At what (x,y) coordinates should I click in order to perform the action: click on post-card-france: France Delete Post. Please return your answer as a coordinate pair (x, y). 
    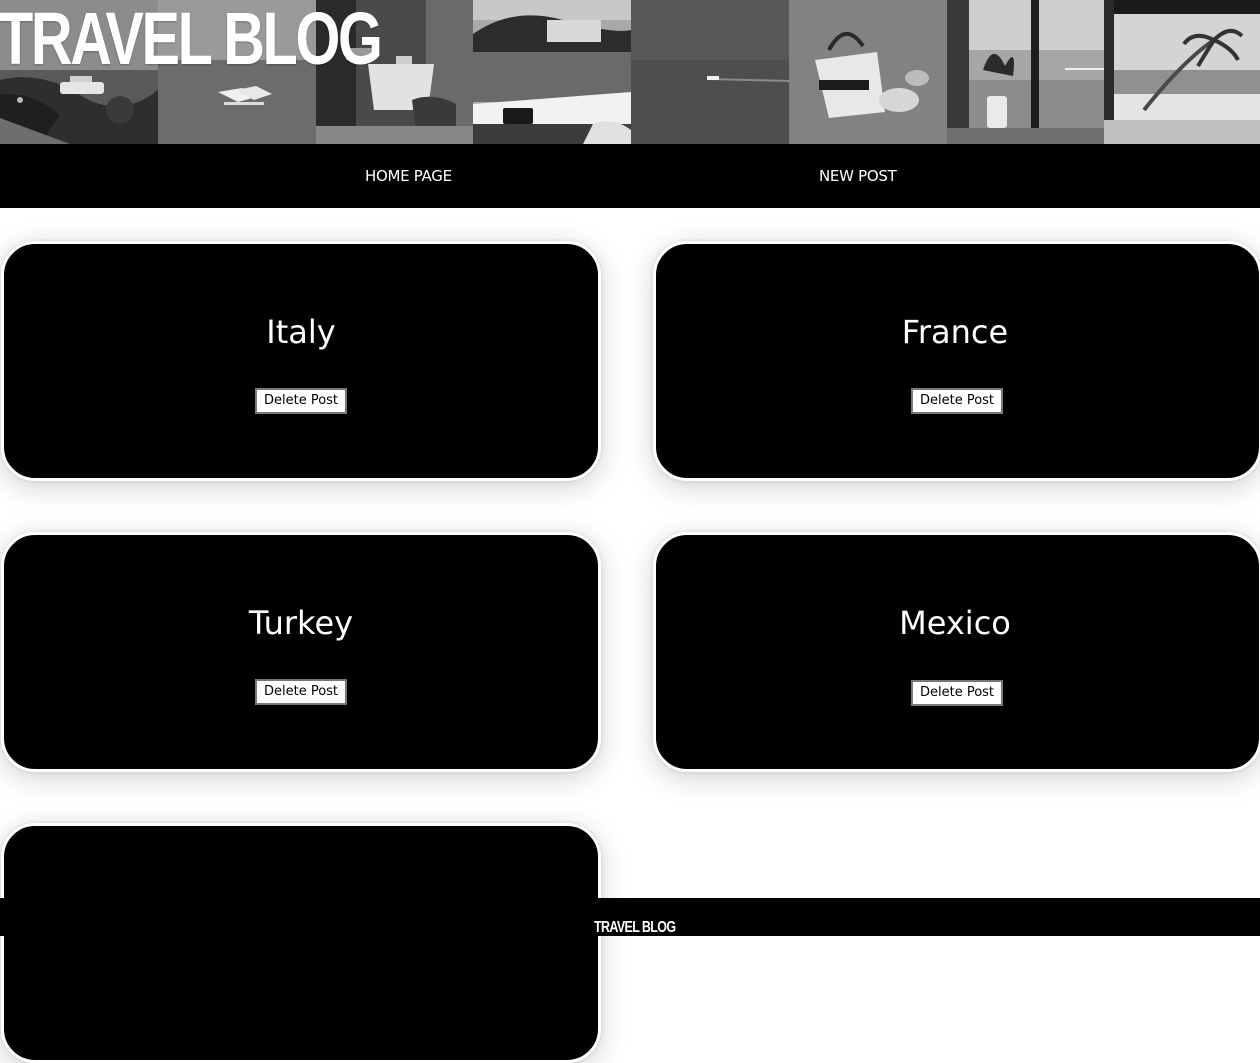
    Looking at the image, I should click on (956, 361).